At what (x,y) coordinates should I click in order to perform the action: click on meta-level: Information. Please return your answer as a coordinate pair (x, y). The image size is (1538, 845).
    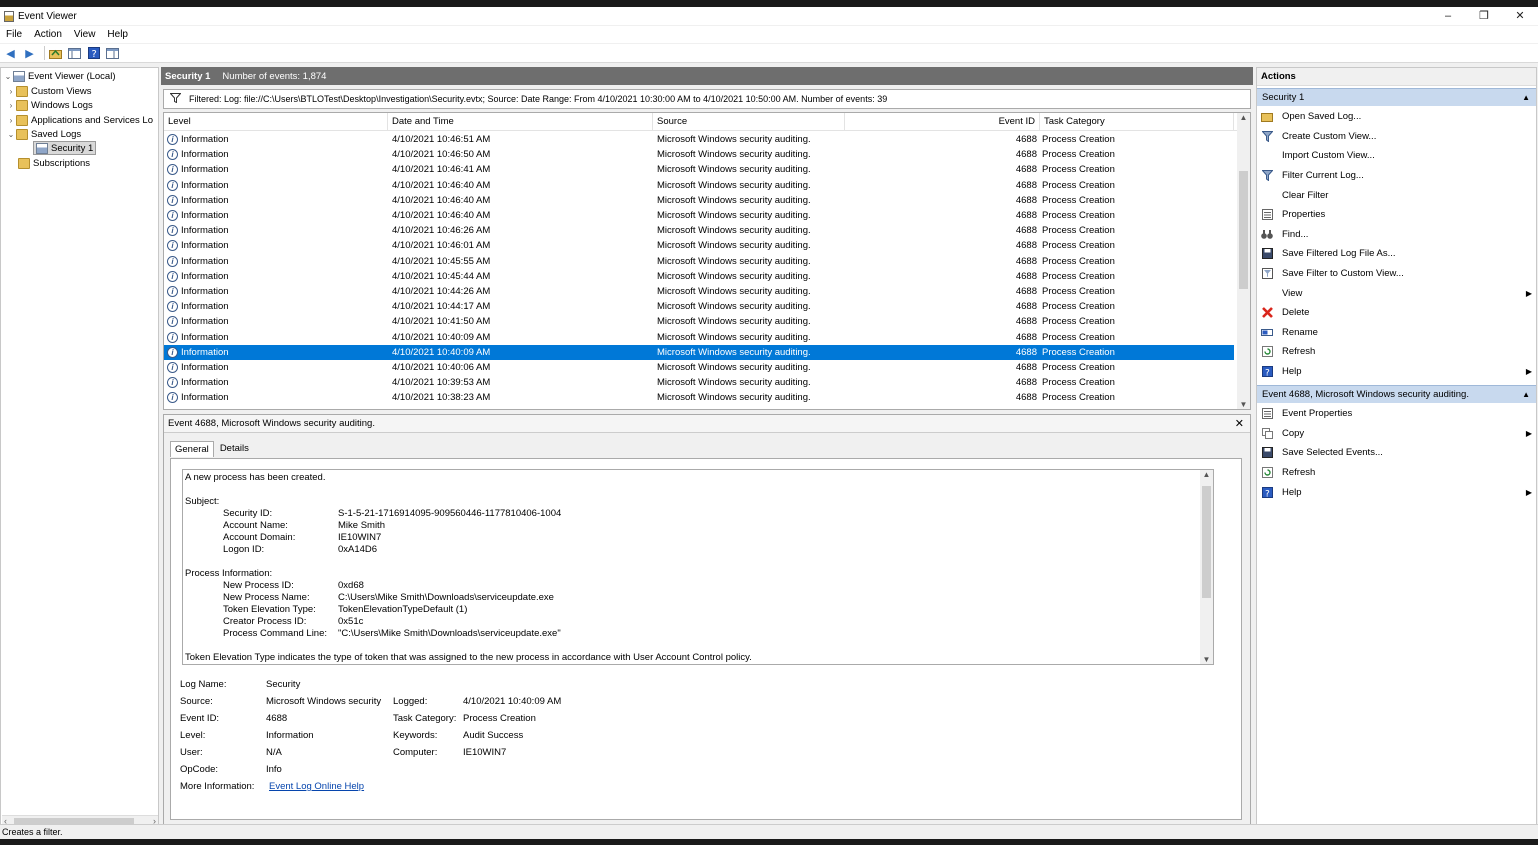
    Looking at the image, I should click on (290, 735).